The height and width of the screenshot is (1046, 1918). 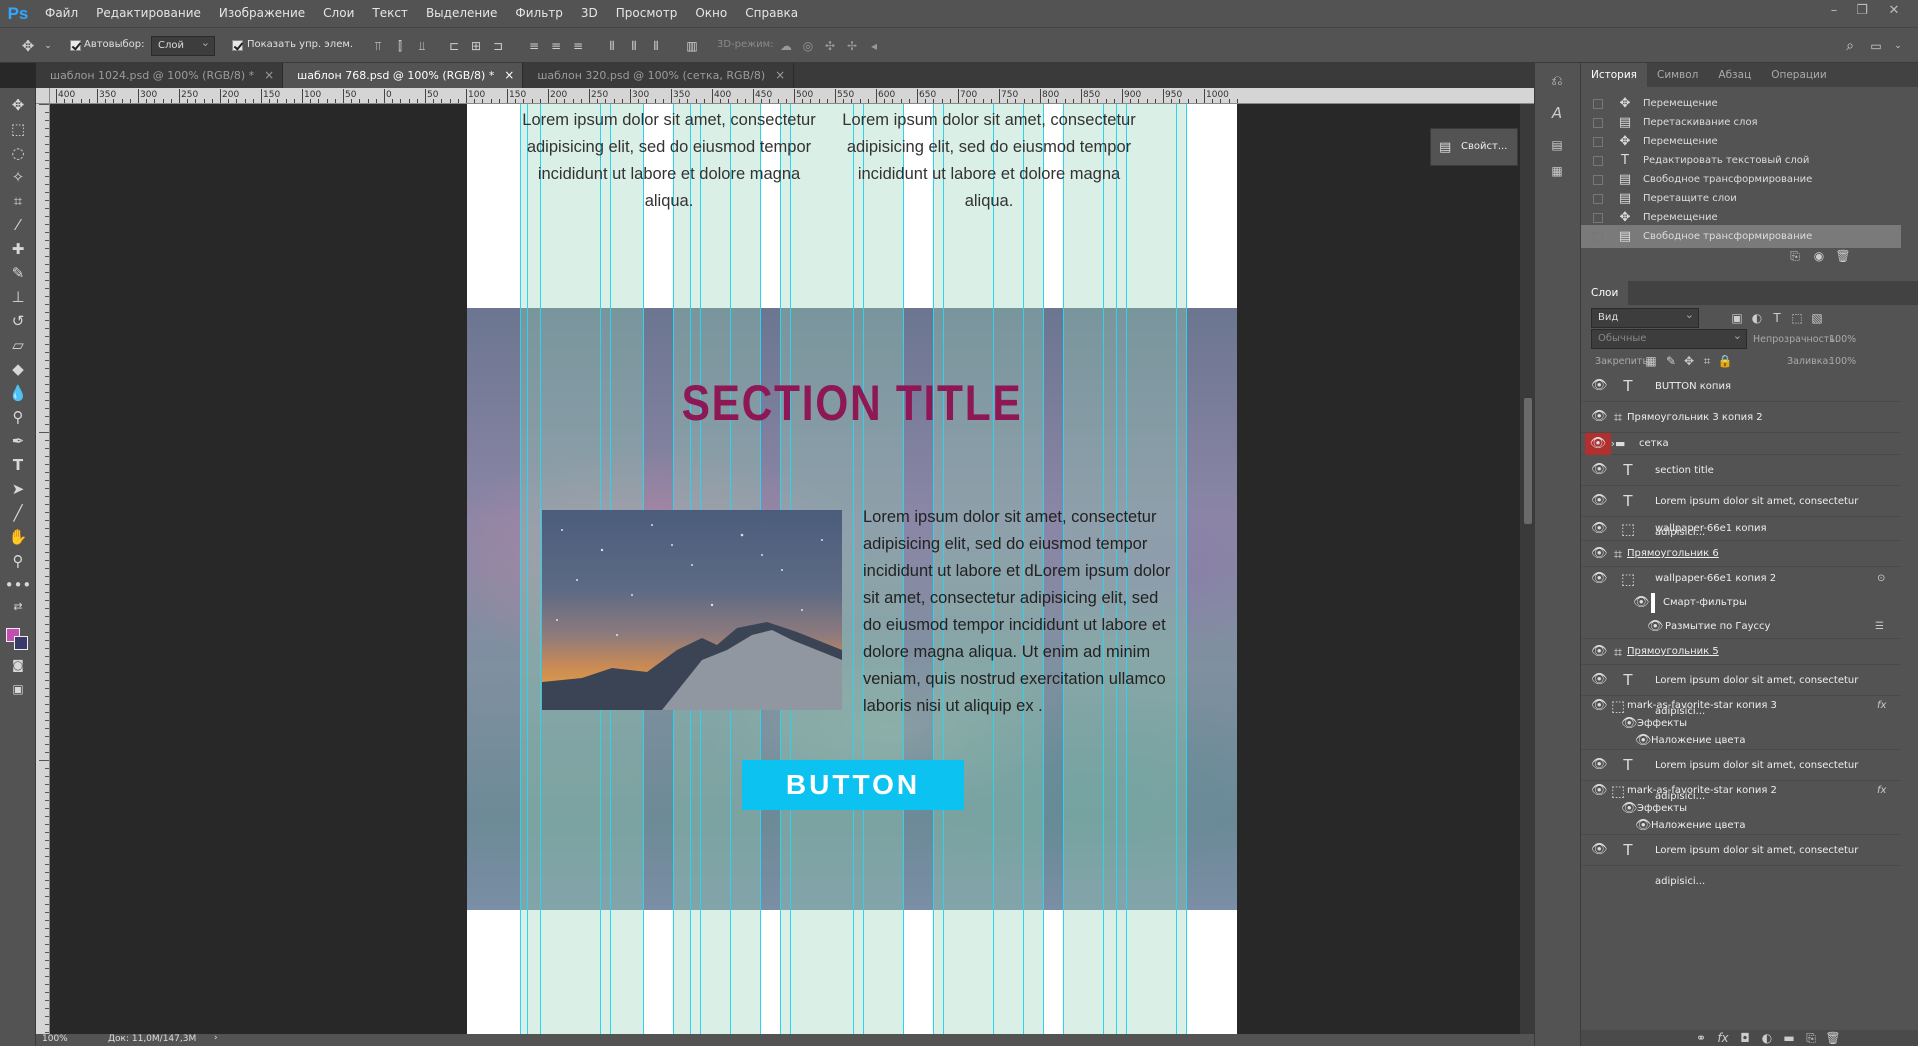 What do you see at coordinates (378, 46) in the screenshot?
I see `align-top-icon: ⫪` at bounding box center [378, 46].